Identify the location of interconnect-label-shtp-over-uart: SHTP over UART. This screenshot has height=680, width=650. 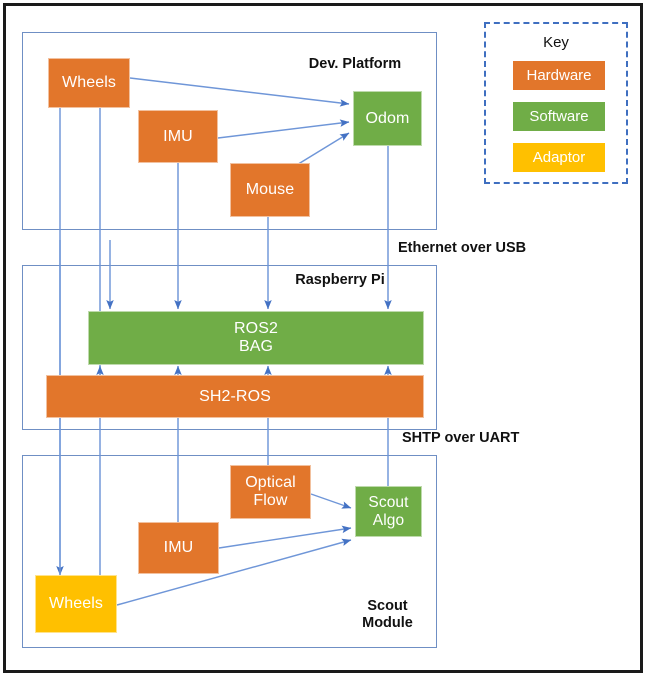
(461, 438).